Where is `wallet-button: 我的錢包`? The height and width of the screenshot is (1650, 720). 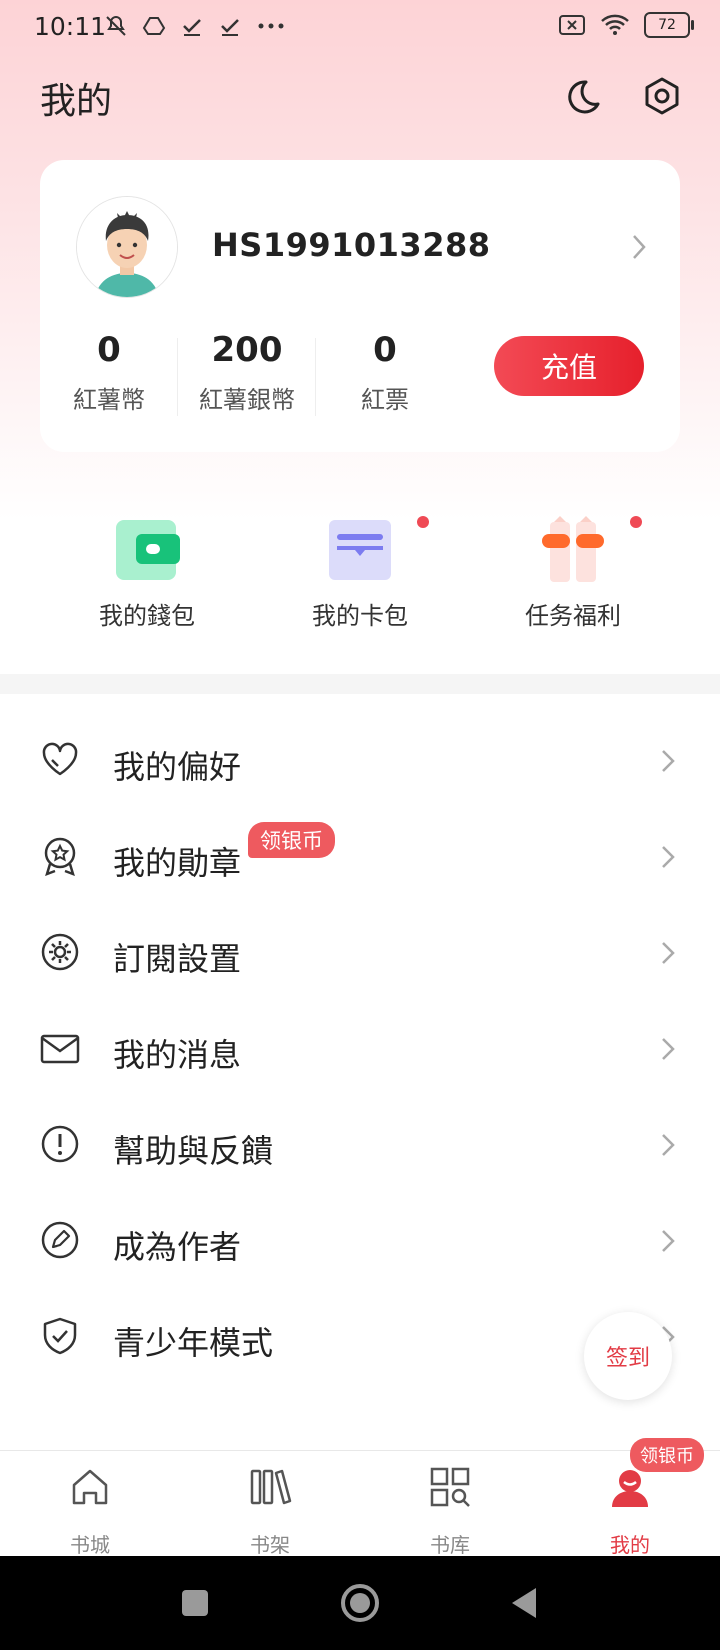
wallet-button: 我的錢包 is located at coordinates (147, 570).